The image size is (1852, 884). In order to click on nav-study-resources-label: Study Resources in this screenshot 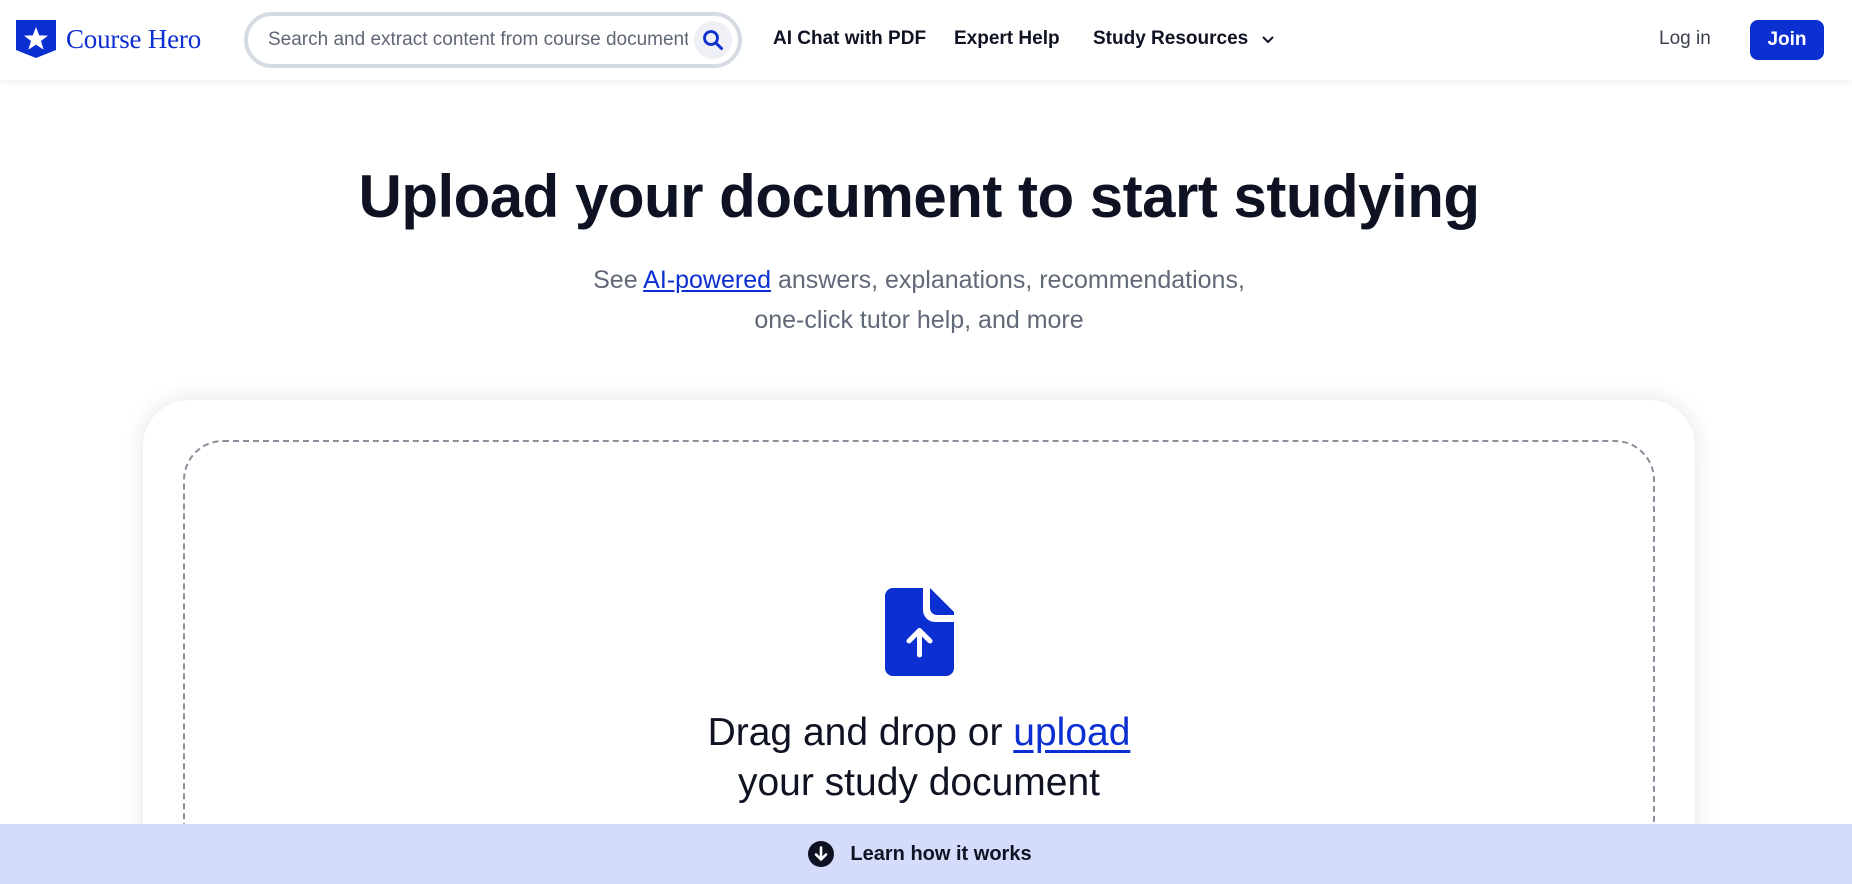, I will do `click(1171, 38)`.